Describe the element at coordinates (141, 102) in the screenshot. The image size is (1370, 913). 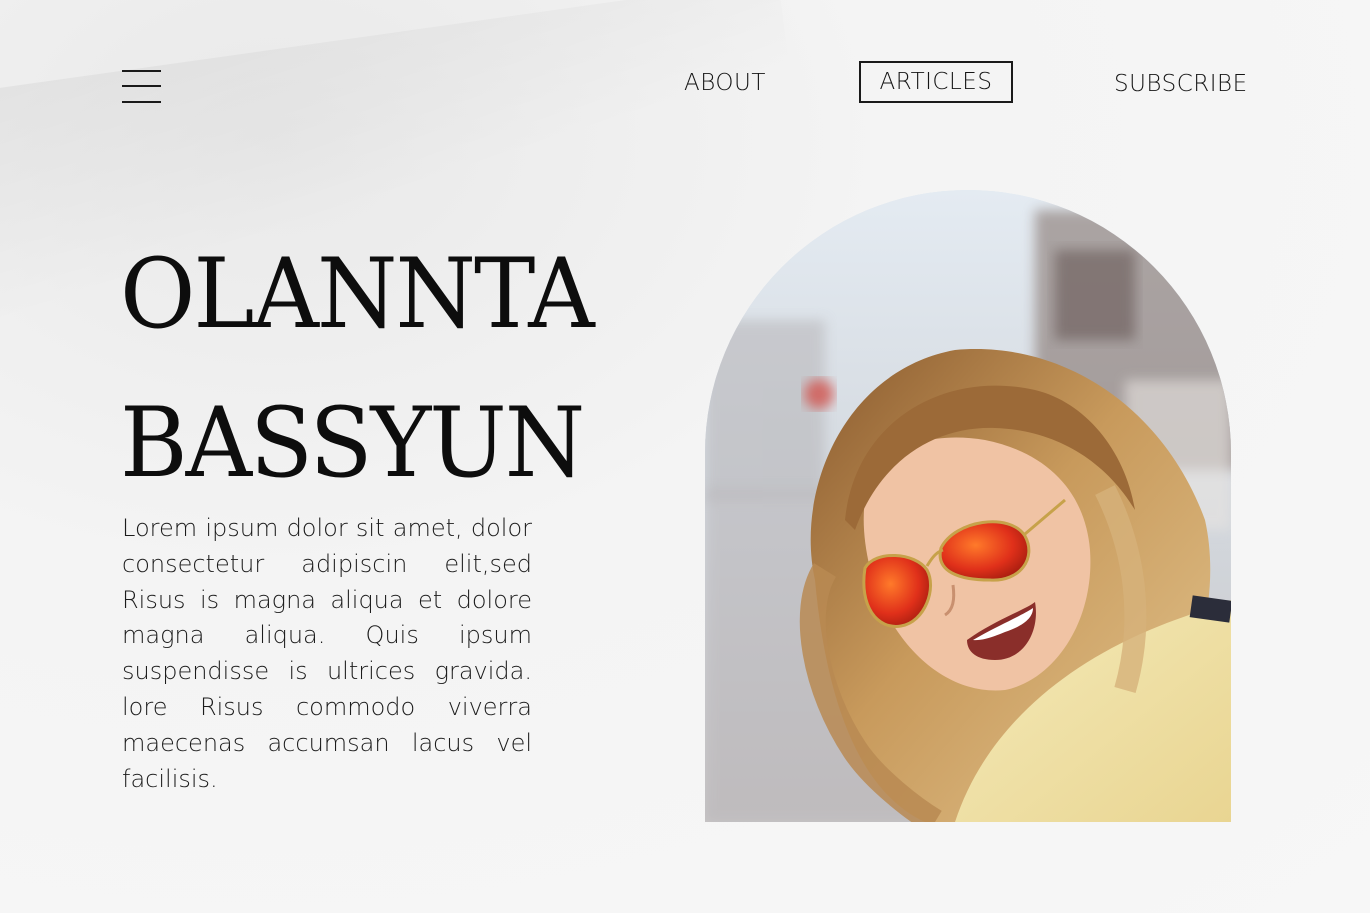
I see `menu-bar-bottom` at that location.